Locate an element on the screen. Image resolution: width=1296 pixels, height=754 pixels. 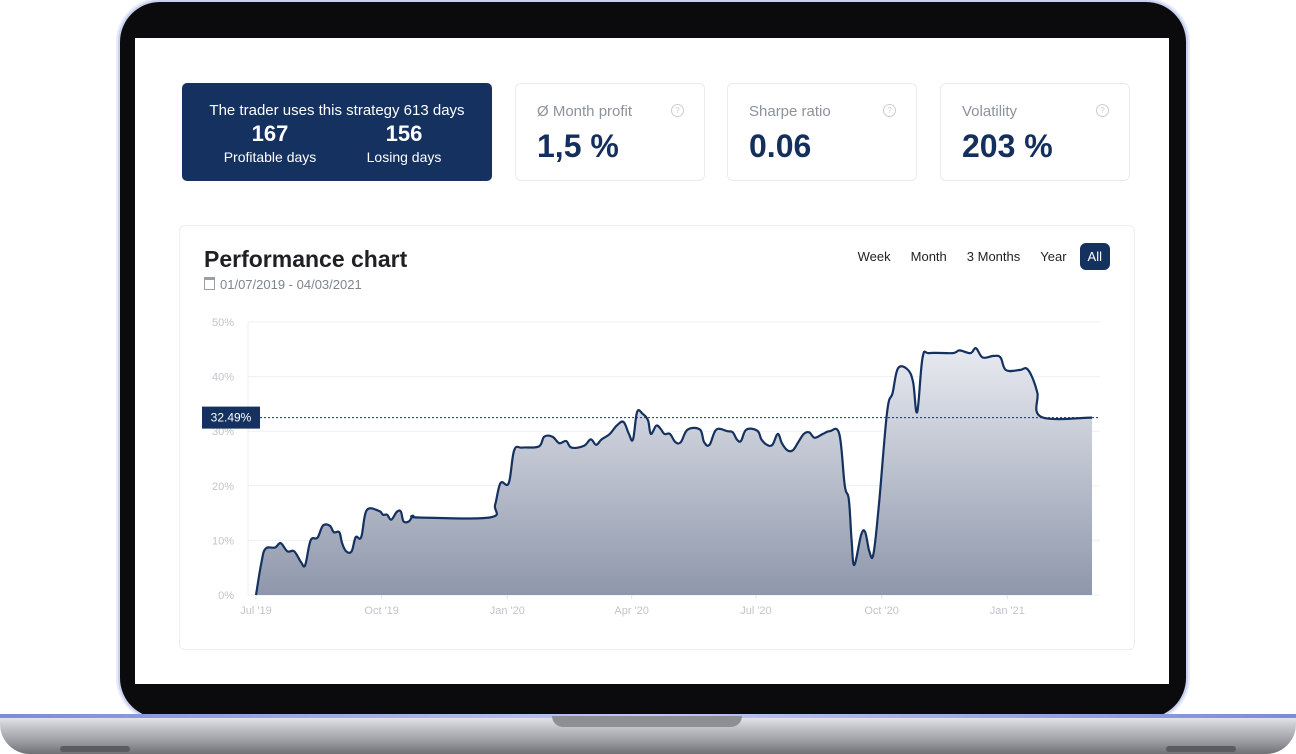
losing-days-value: 156 is located at coordinates (404, 133).